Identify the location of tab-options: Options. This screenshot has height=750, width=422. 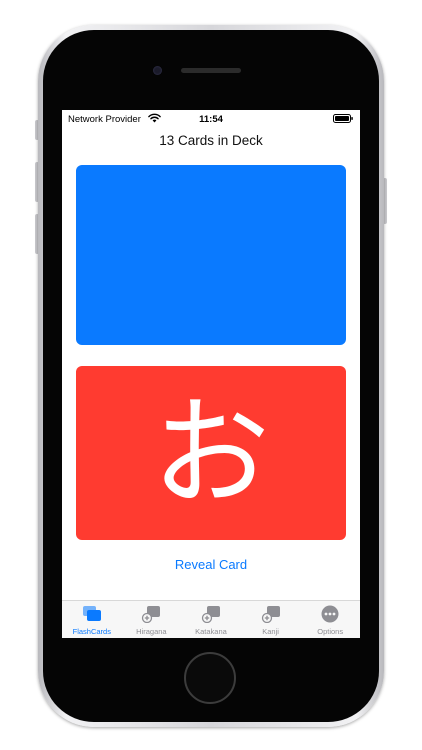
(330, 619).